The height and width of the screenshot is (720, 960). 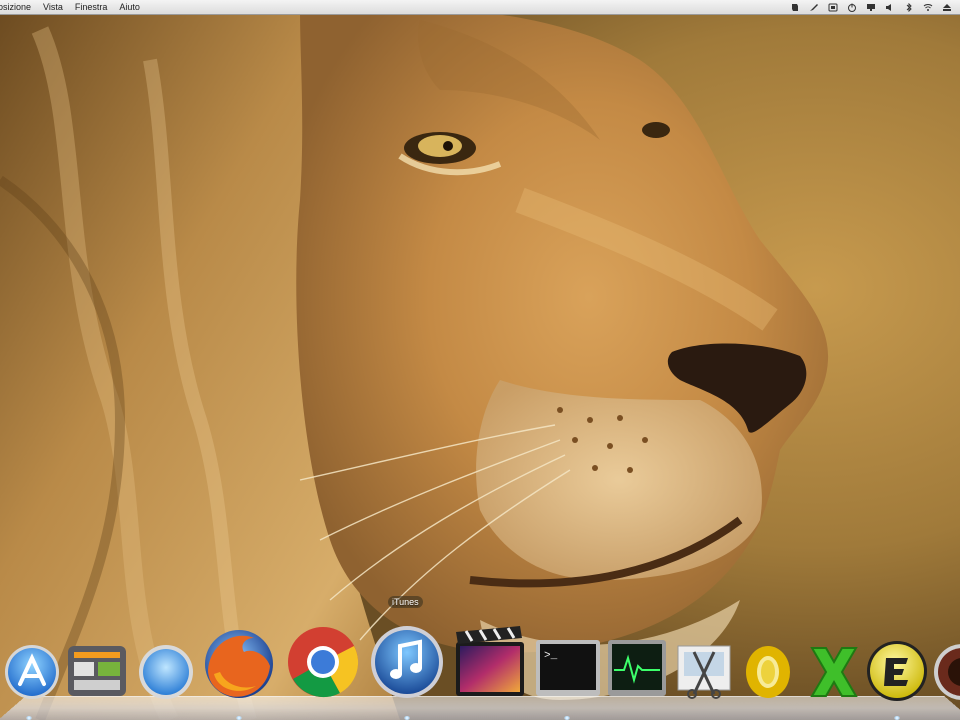 I want to click on evernote-e-icon, so click(x=897, y=671).